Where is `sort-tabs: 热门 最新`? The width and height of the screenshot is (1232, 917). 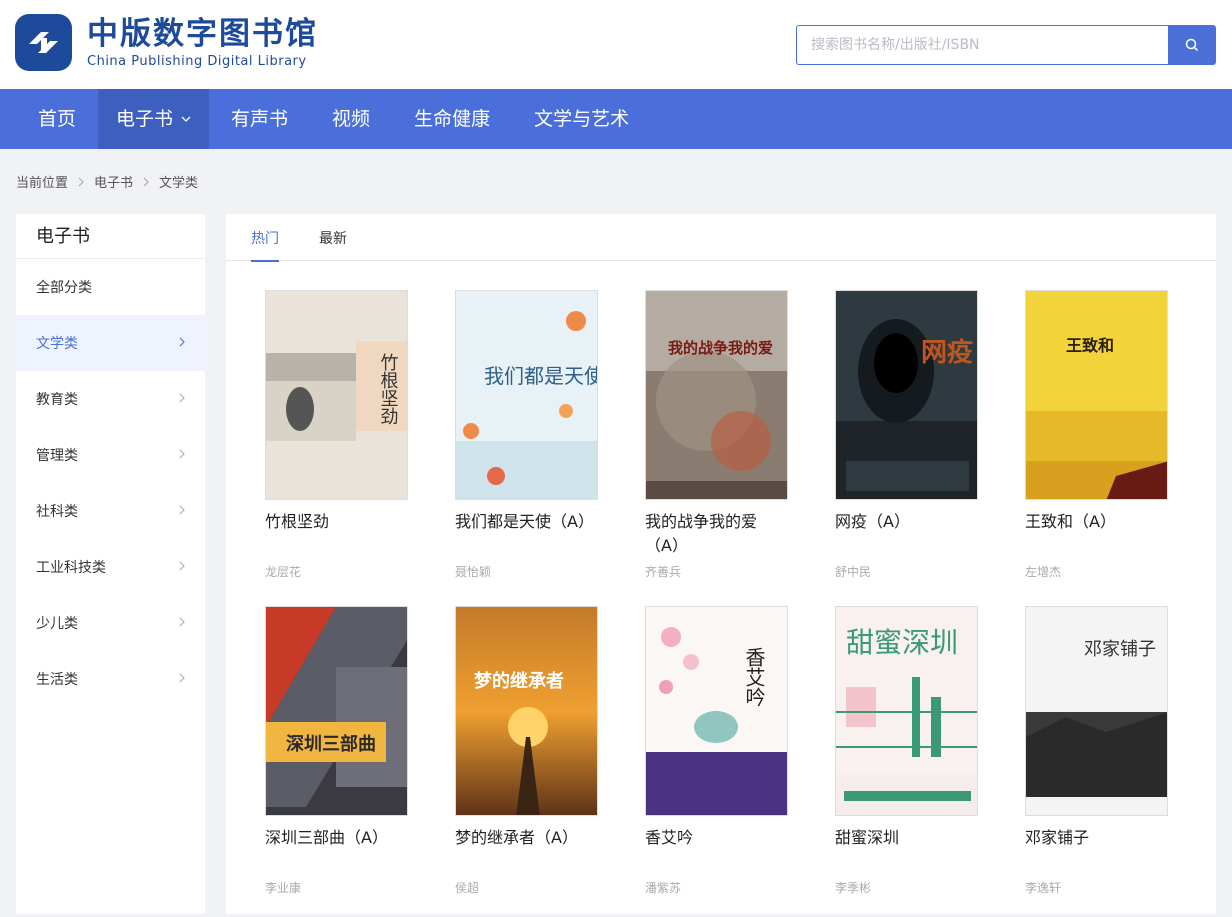
sort-tabs: 热门 最新 is located at coordinates (721, 238).